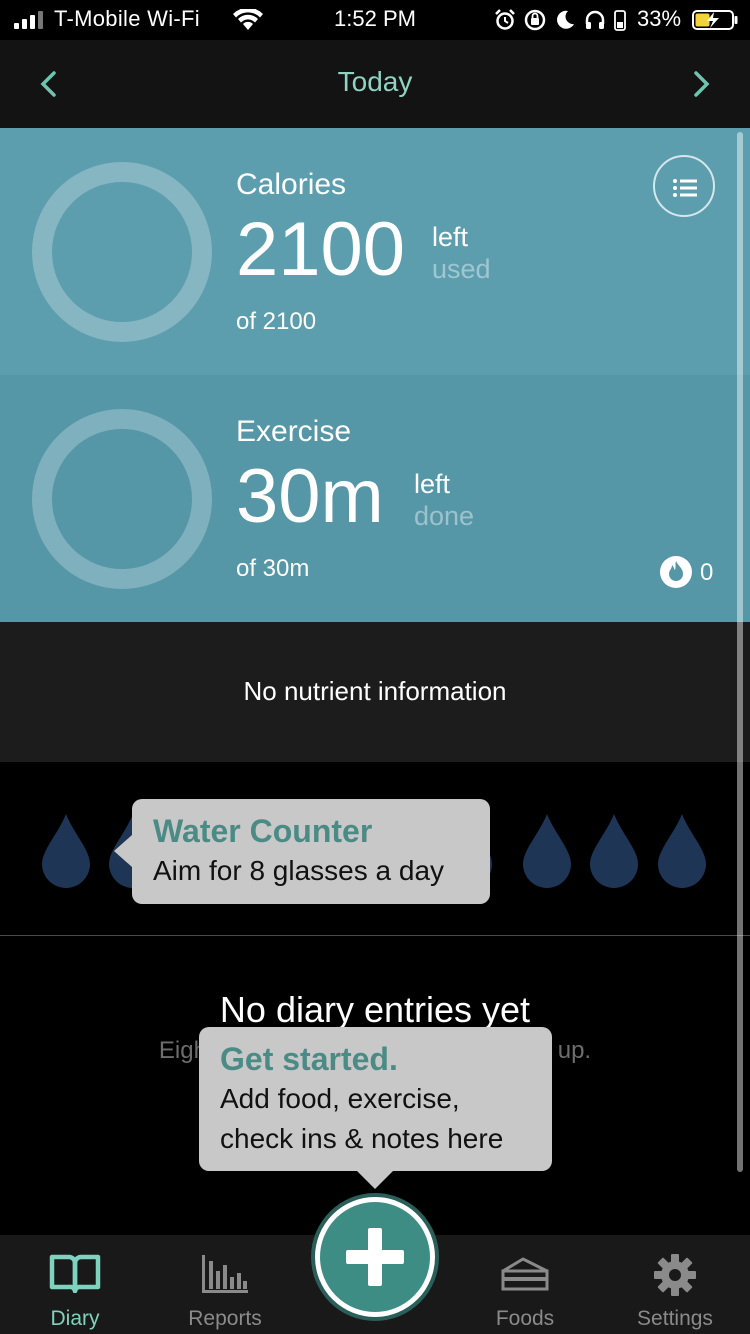 Image resolution: width=750 pixels, height=1334 pixels. What do you see at coordinates (362, 1138) in the screenshot?
I see `get-started-line-2: check ins & notes here` at bounding box center [362, 1138].